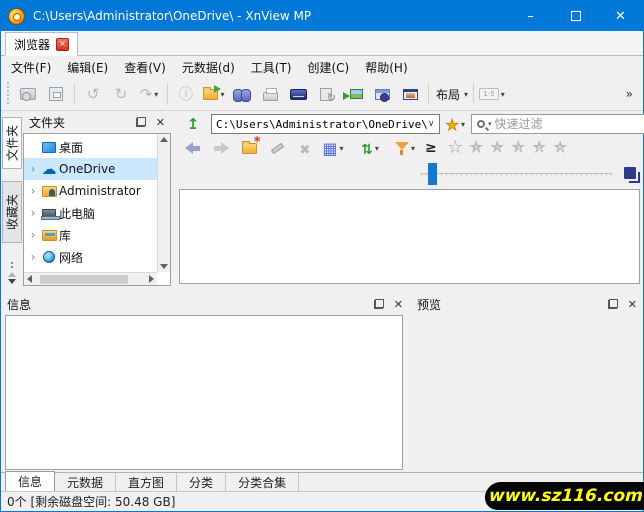 This screenshot has height=512, width=644. What do you see at coordinates (298, 94) in the screenshot?
I see `scan-button` at bounding box center [298, 94].